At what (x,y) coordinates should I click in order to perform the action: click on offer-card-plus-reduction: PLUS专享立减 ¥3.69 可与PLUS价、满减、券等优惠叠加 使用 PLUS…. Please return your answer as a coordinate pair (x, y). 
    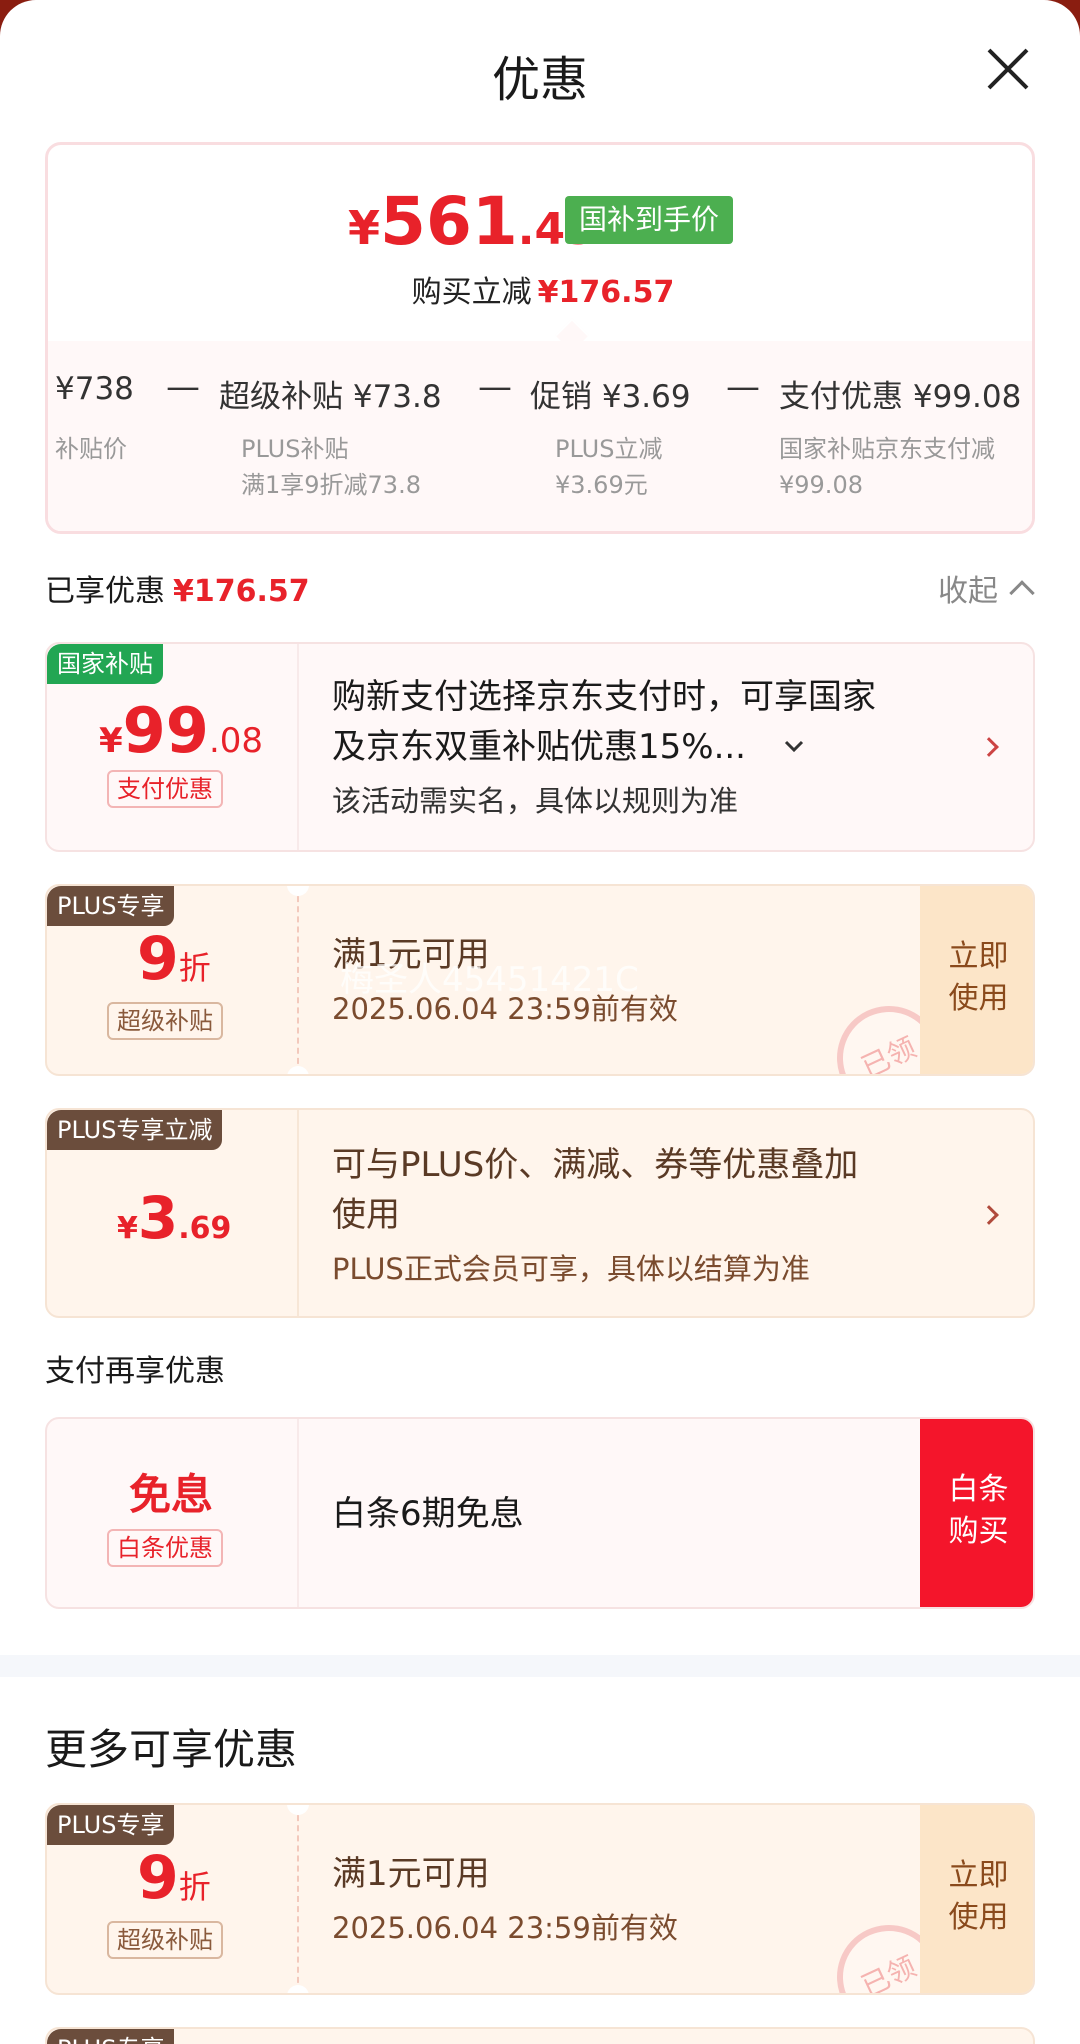
    Looking at the image, I should click on (540, 1213).